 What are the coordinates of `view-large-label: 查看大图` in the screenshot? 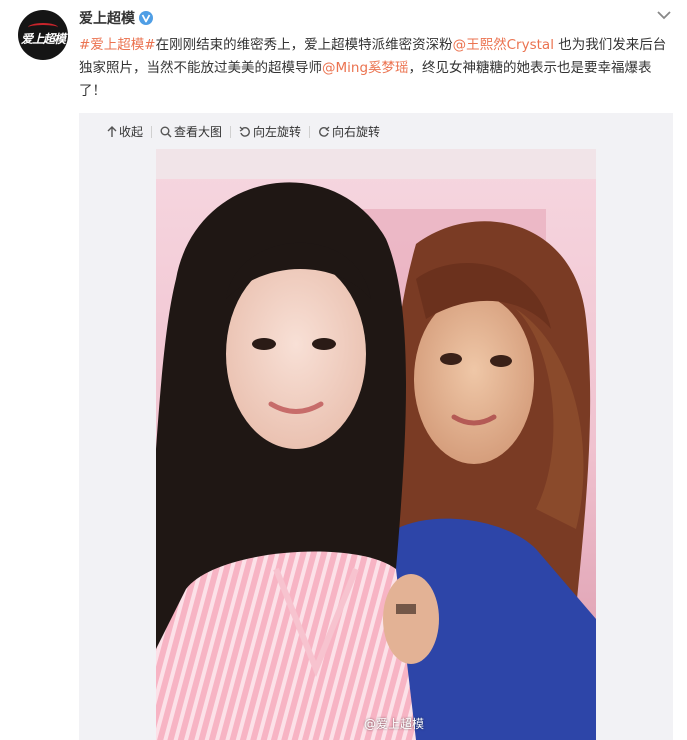 It's located at (198, 132).